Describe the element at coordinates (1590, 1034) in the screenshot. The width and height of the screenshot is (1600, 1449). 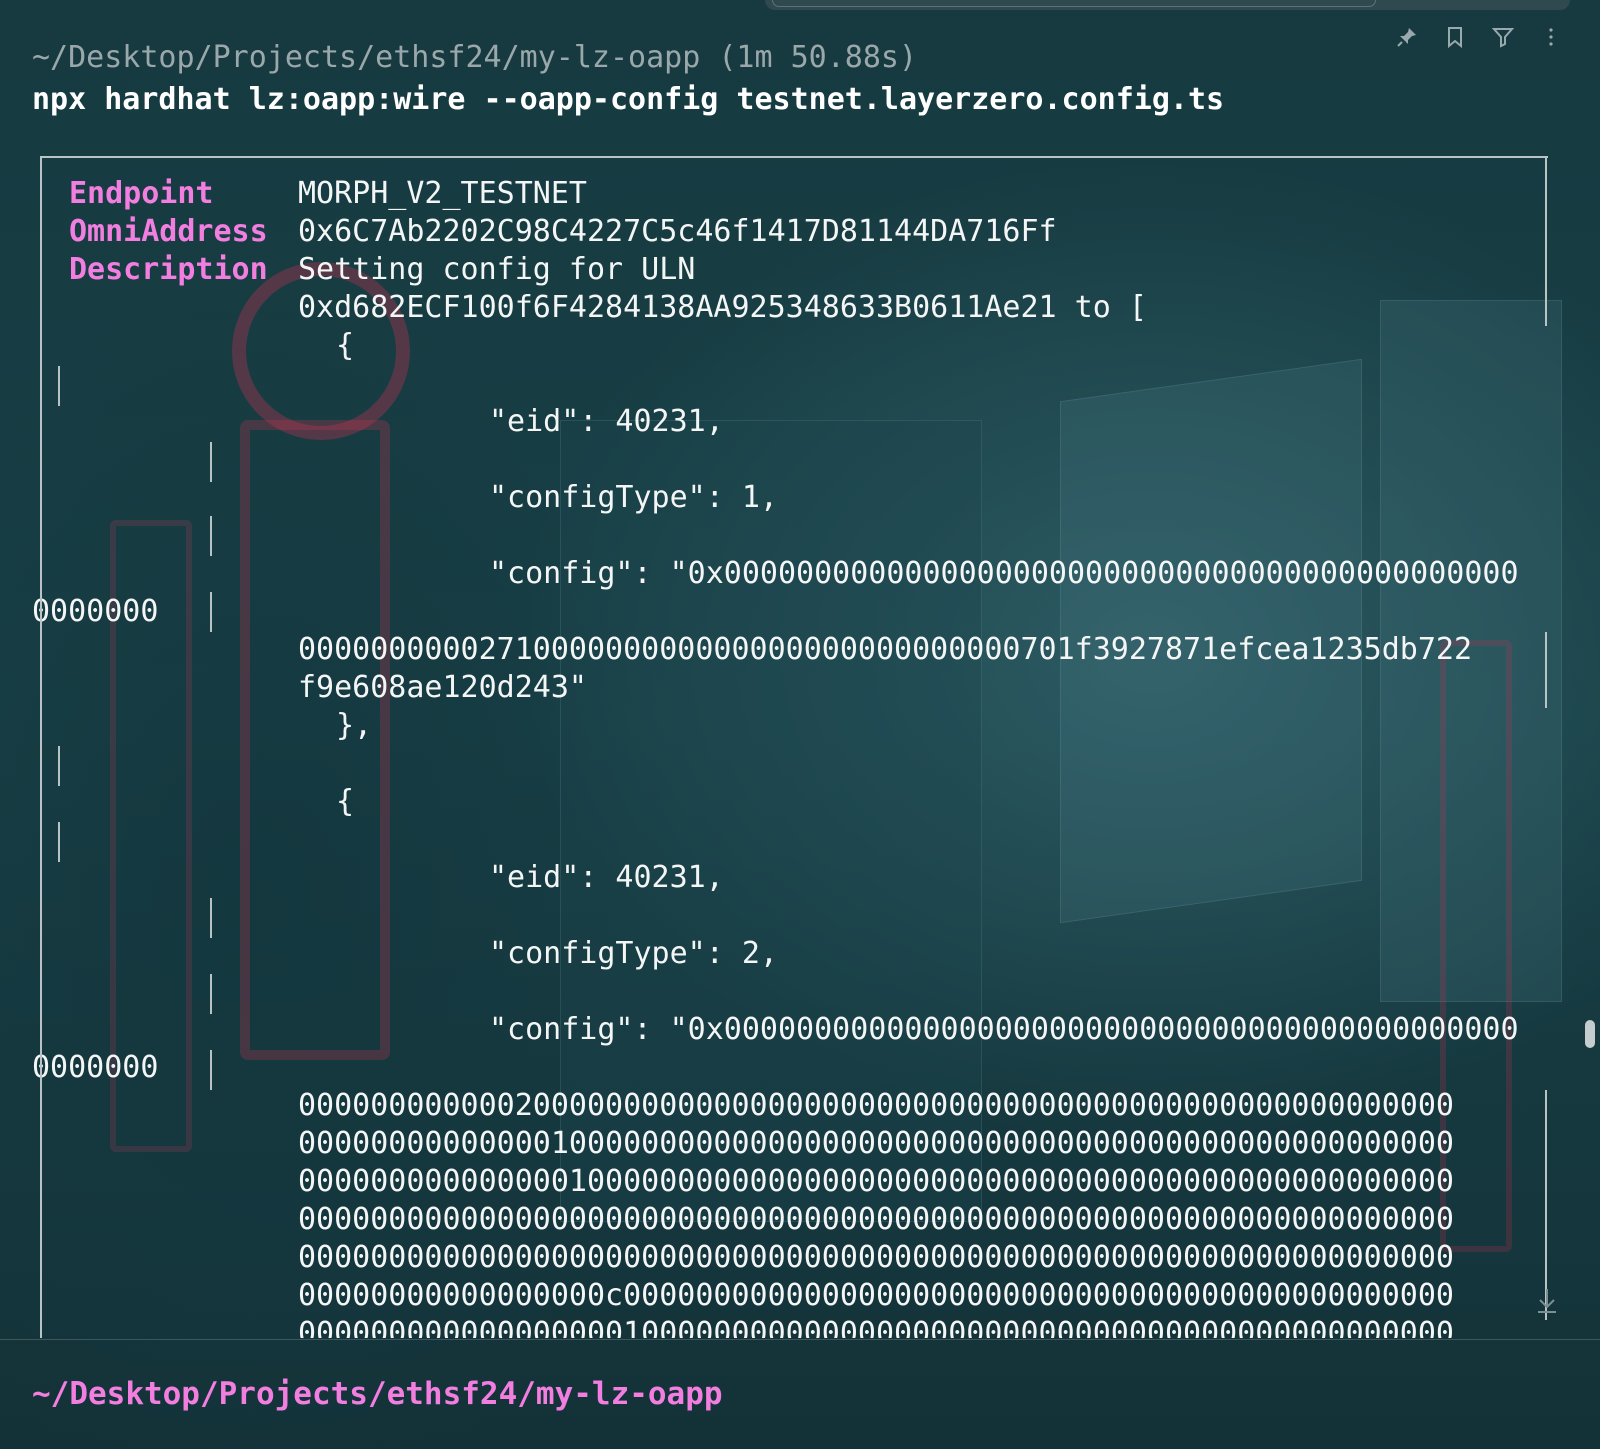
I see `scrollbar-thumb` at that location.